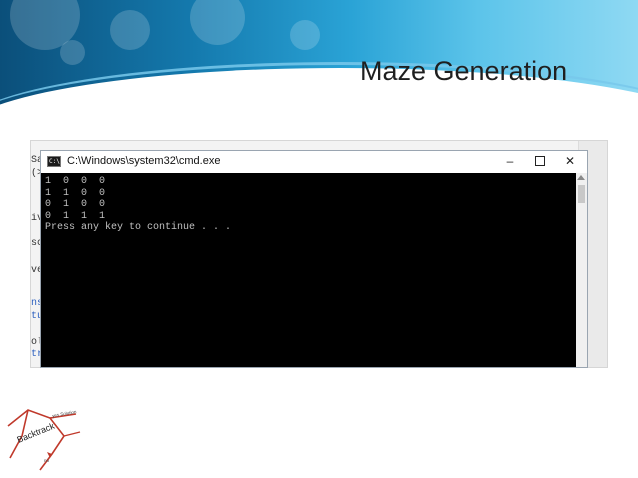  Describe the element at coordinates (72, 434) in the screenshot. I see `logo-path` at that location.